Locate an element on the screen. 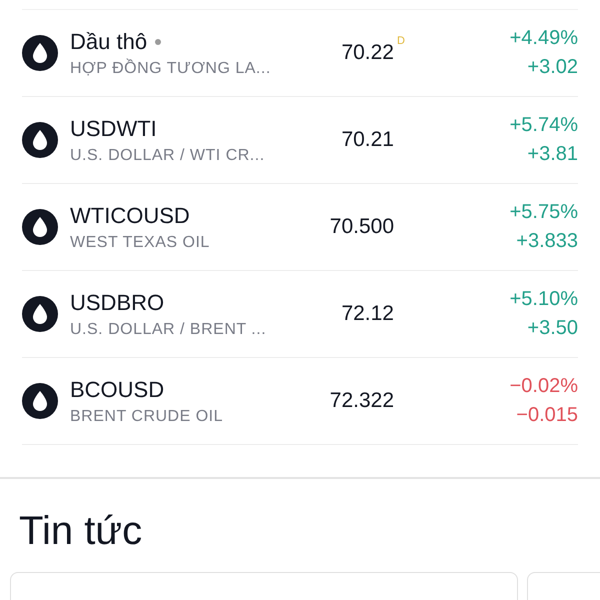 Image resolution: width=600 pixels, height=600 pixels. change-percent: +5.10% is located at coordinates (544, 299).